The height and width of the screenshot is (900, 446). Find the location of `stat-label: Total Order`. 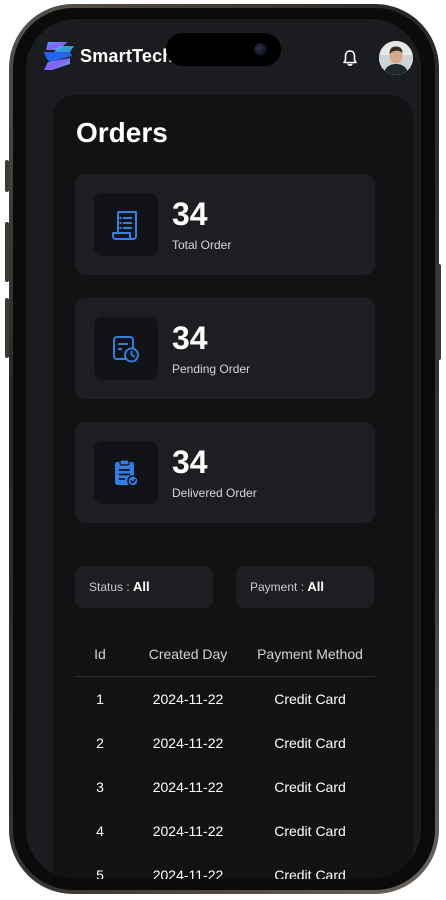

stat-label: Total Order is located at coordinates (202, 245).